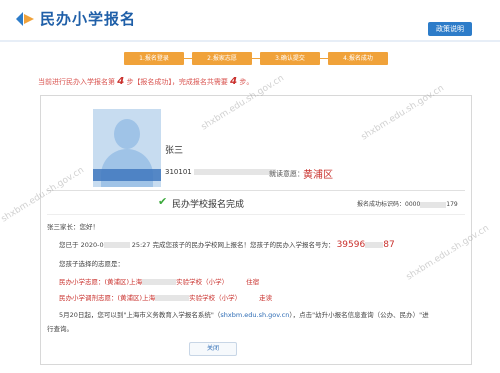 The image size is (500, 373). I want to click on step-3: 3.确认提交, so click(290, 58).